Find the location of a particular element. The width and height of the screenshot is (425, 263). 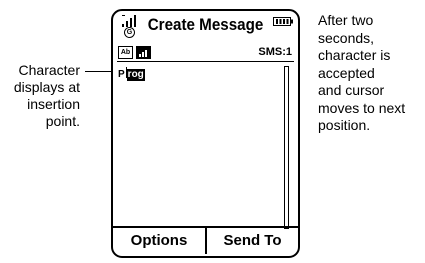

callout-leader-line is located at coordinates (98, 71).